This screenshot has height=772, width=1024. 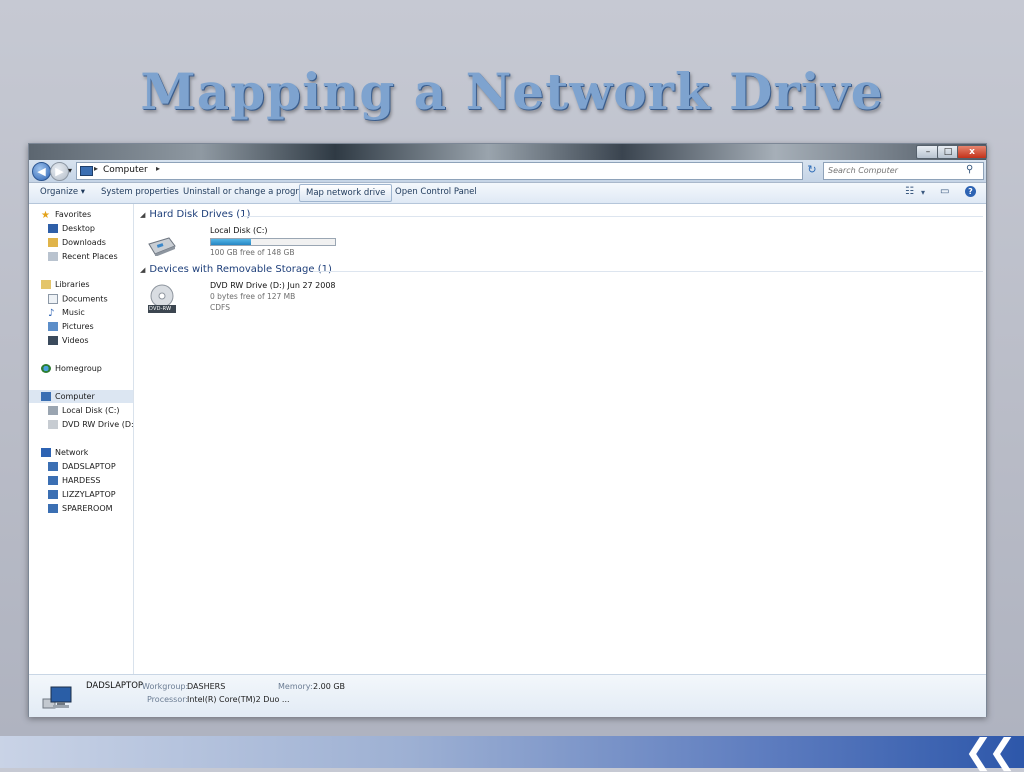 What do you see at coordinates (1002, 752) in the screenshot?
I see `chevron-left-icon: ❮` at bounding box center [1002, 752].